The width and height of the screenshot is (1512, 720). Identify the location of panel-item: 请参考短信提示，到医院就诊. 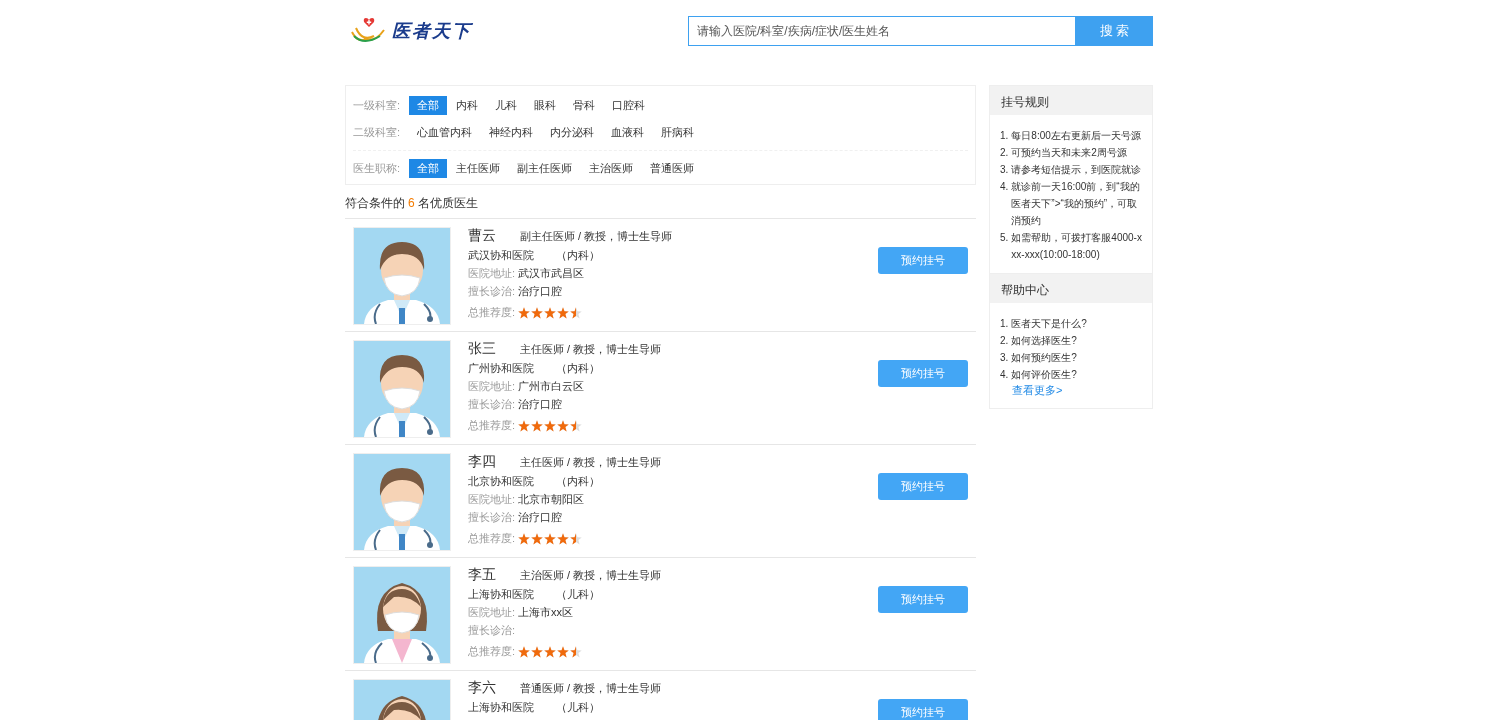
(1076, 170).